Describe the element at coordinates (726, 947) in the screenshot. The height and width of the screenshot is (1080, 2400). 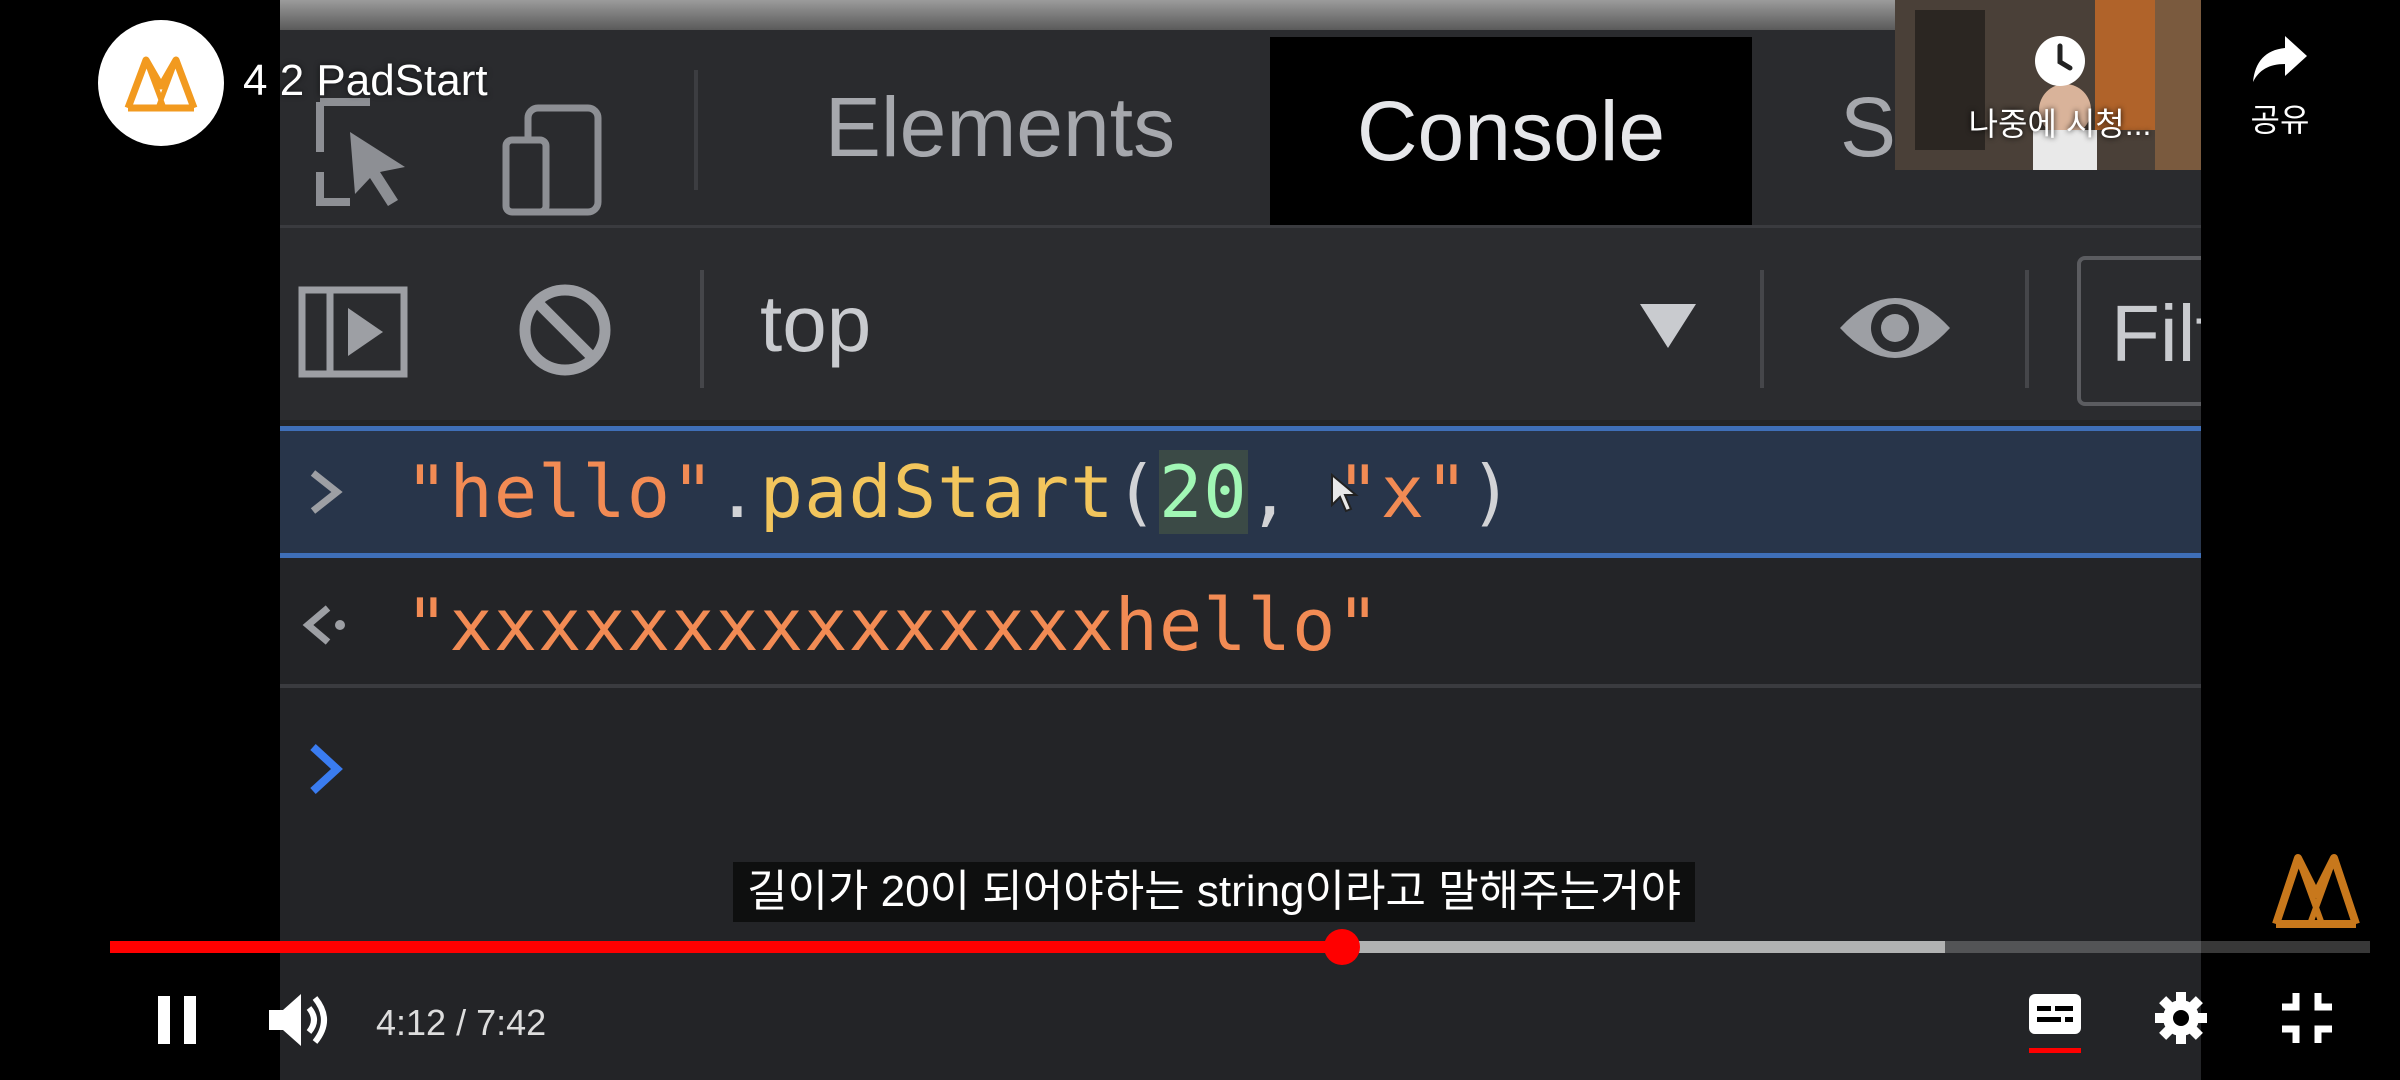
I see `progress-played` at that location.